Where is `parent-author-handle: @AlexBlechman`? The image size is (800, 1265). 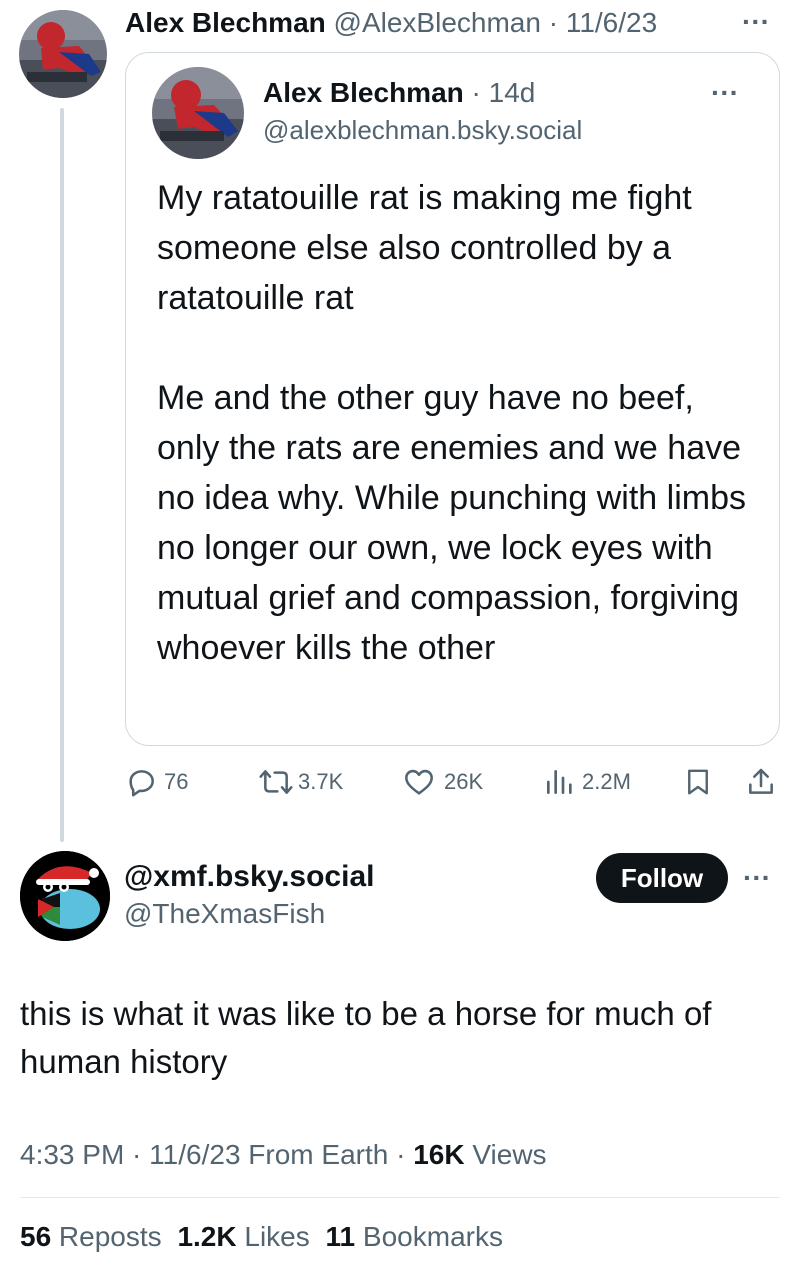
parent-author-handle: @AlexBlechman is located at coordinates (437, 22).